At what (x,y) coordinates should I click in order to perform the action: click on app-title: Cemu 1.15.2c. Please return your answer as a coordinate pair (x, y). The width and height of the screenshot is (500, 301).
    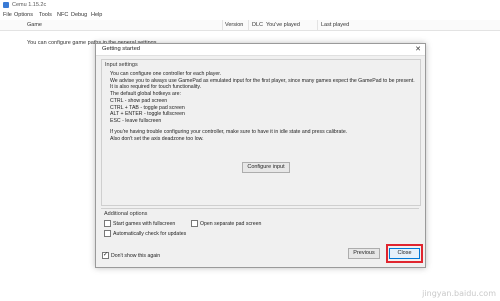
    Looking at the image, I should click on (29, 5).